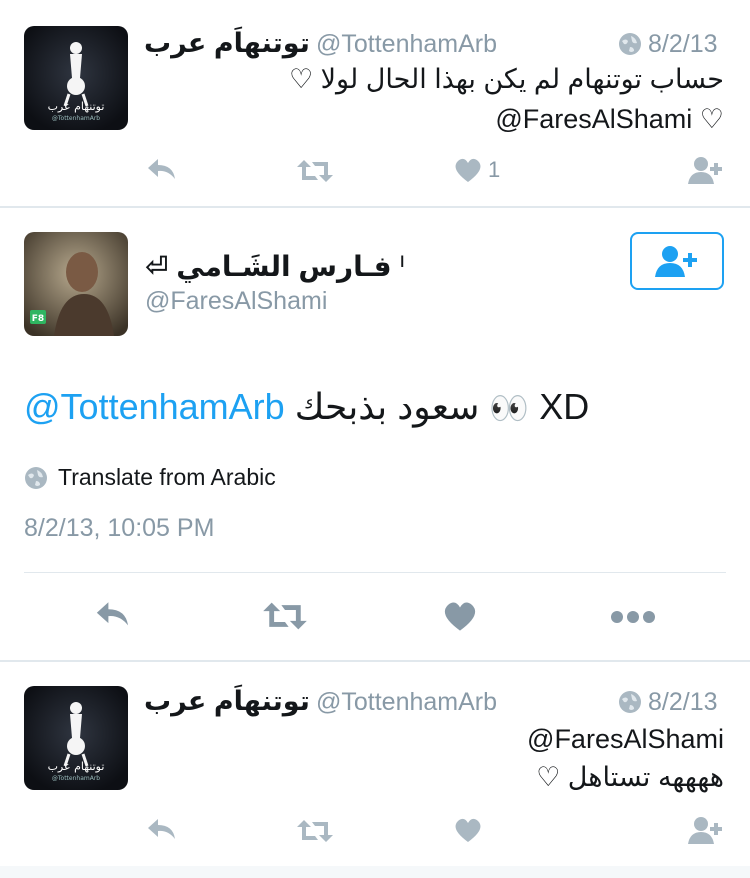 This screenshot has height=878, width=750. I want to click on display-name: ⏎ فـارس الشَـامي ᑊ, so click(275, 266).